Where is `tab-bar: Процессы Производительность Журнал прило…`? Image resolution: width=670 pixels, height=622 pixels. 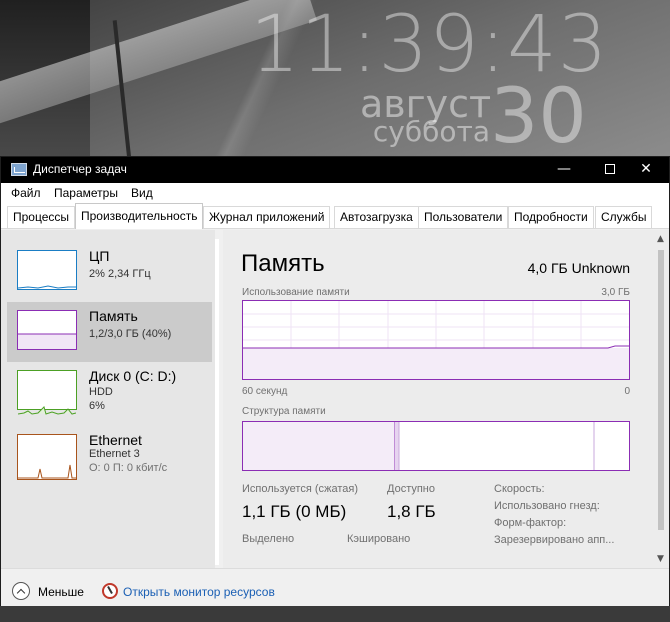 tab-bar: Процессы Производительность Журнал прило… is located at coordinates (335, 216).